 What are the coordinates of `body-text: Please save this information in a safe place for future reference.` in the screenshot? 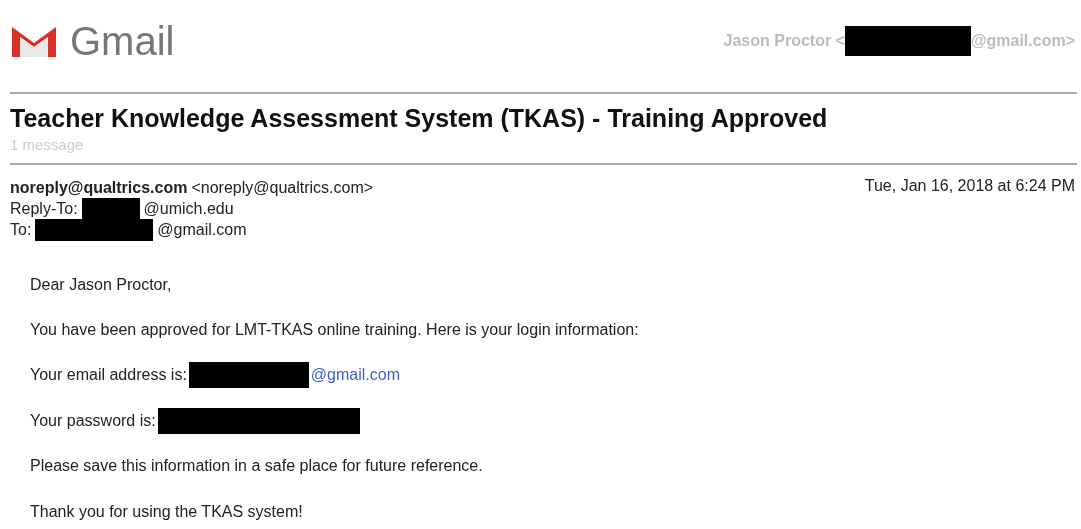 It's located at (256, 466).